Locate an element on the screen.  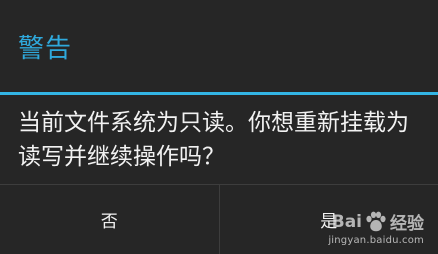
watermark-url: jingyan.baidu.com is located at coordinates (376, 240).